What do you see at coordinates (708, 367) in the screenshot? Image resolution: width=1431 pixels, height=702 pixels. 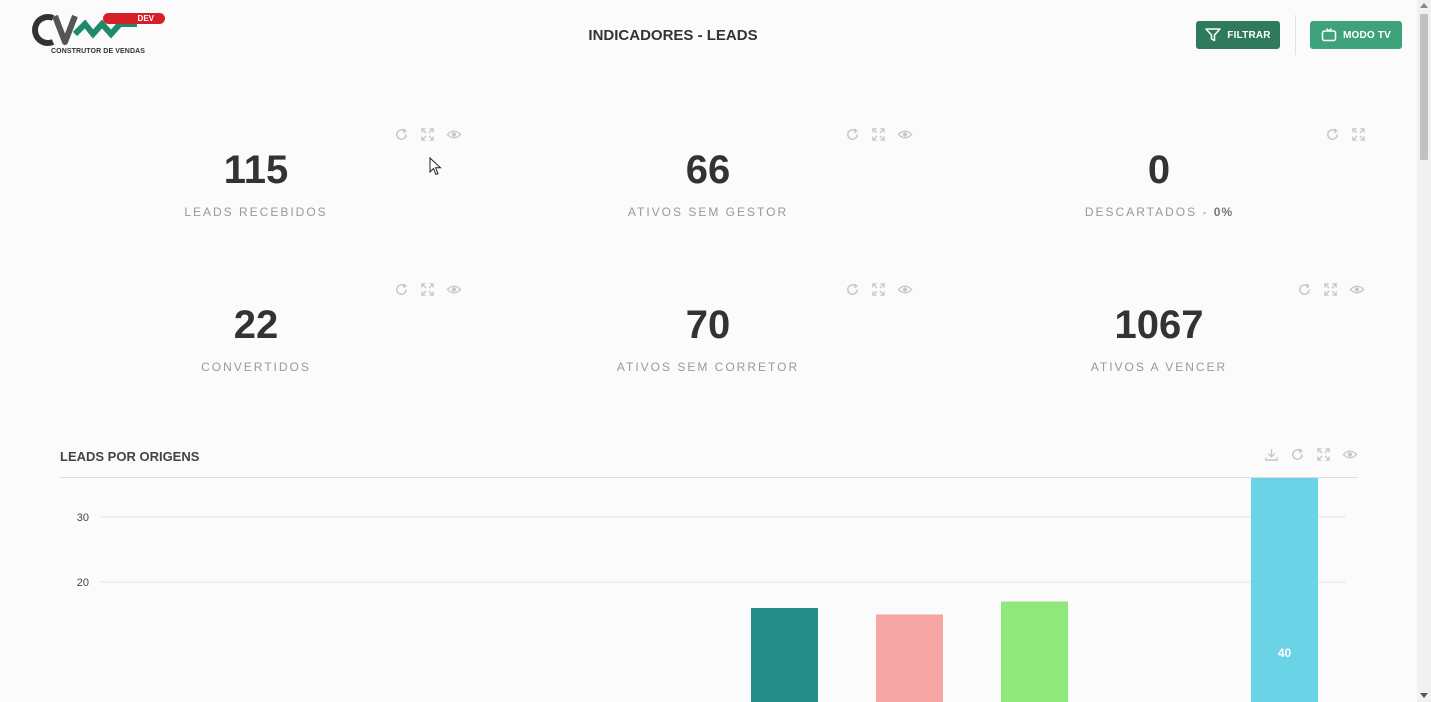 I see `kpi-label: ATIVOS SEM CORRETOR` at bounding box center [708, 367].